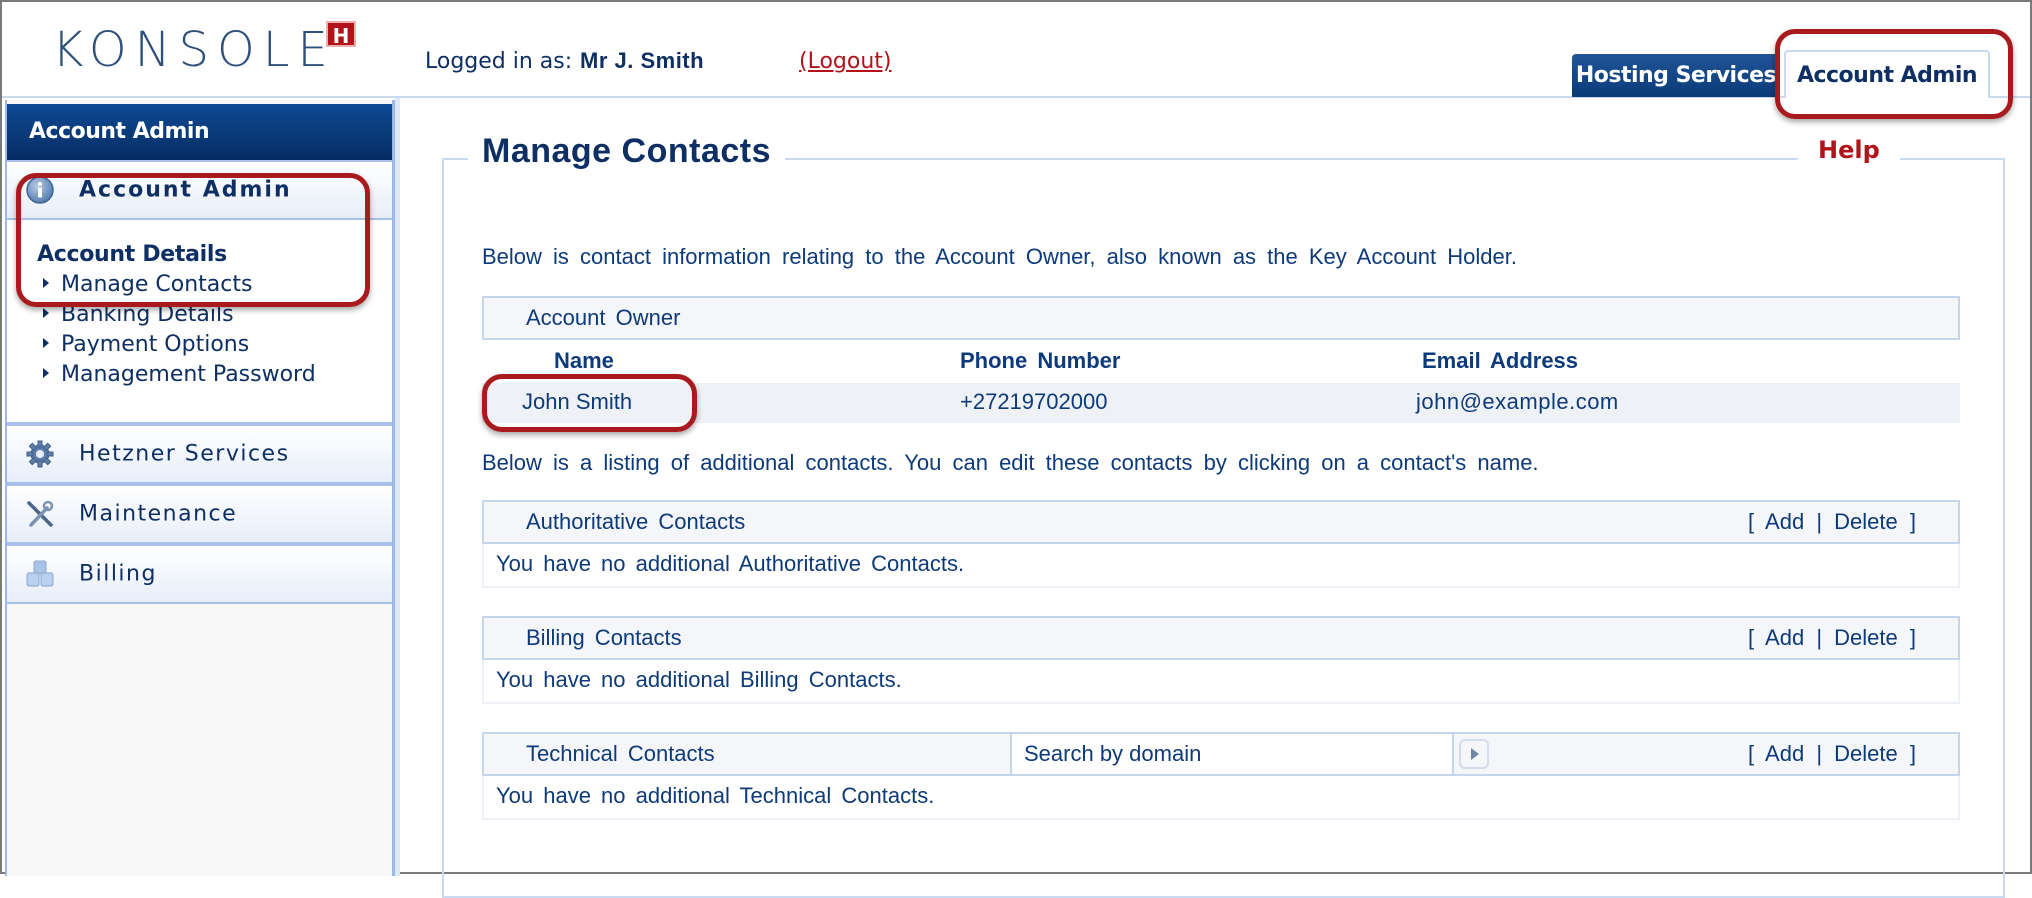 The image size is (2032, 898). What do you see at coordinates (1232, 754) in the screenshot?
I see `search-by-domain-input: Search by domain` at bounding box center [1232, 754].